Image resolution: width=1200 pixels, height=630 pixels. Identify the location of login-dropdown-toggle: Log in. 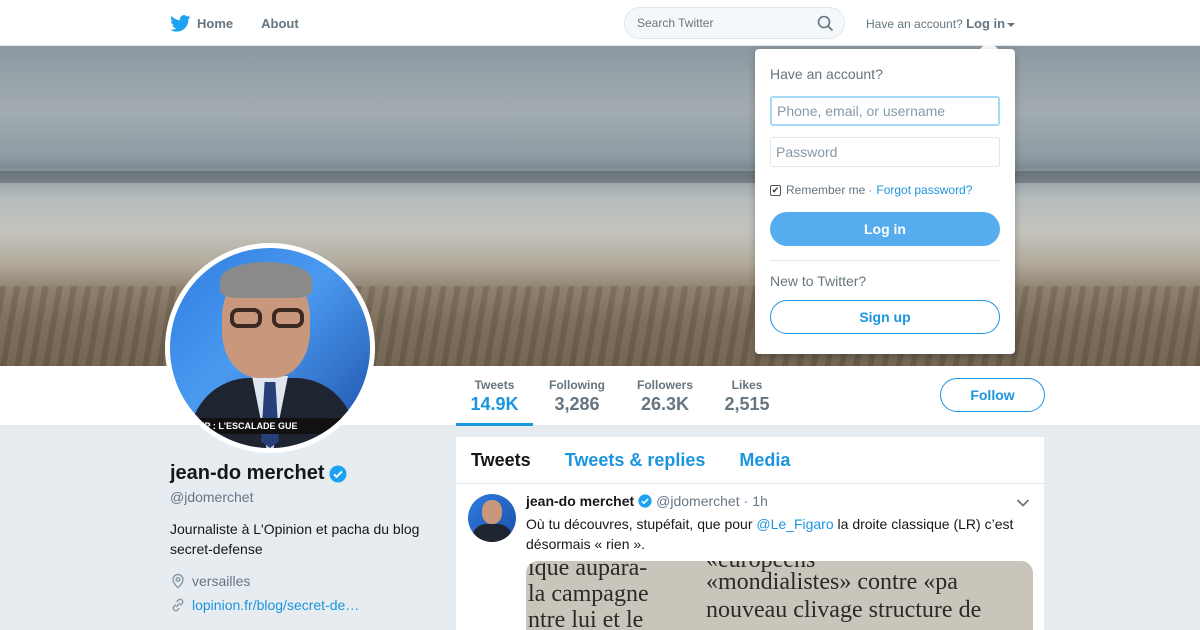
(991, 23).